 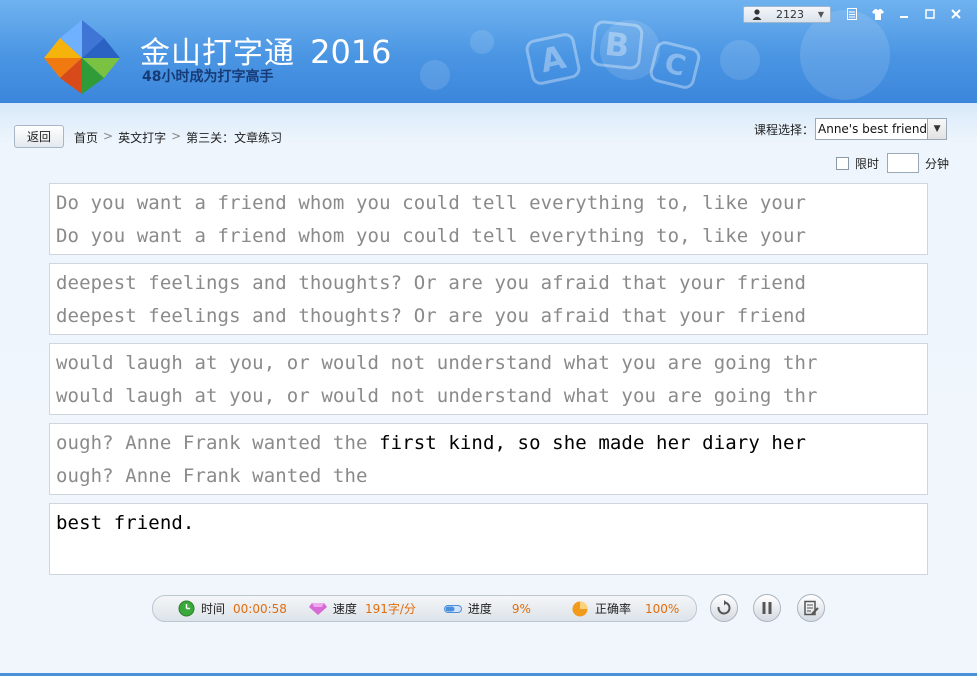 I want to click on title-bar-controls: 2123 ▼, so click(x=856, y=14).